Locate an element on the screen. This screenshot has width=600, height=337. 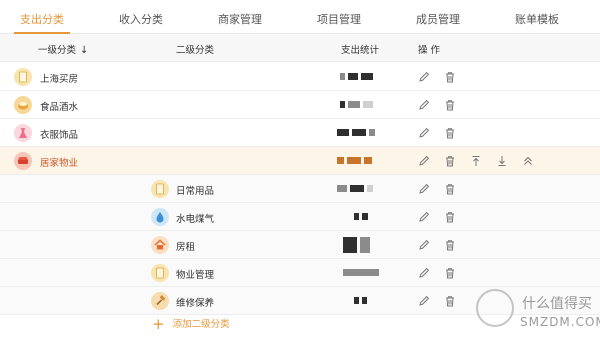
tab-member-management: 成员管理 is located at coordinates (438, 19).